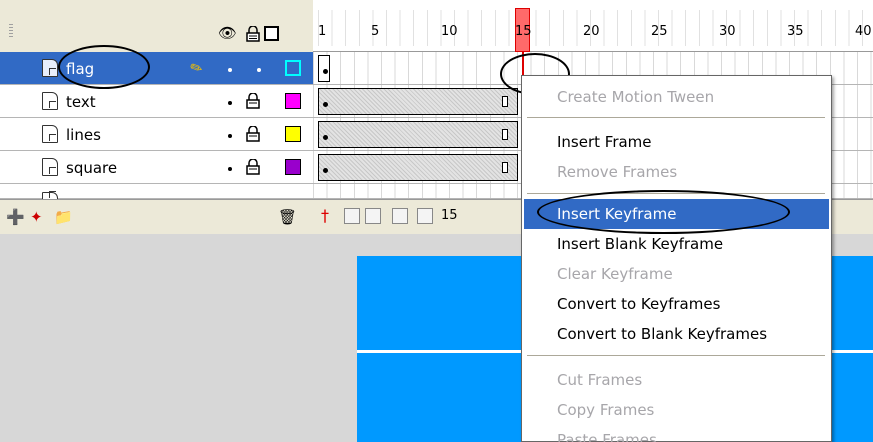  What do you see at coordinates (156, 192) in the screenshot?
I see `layer-row-partial` at bounding box center [156, 192].